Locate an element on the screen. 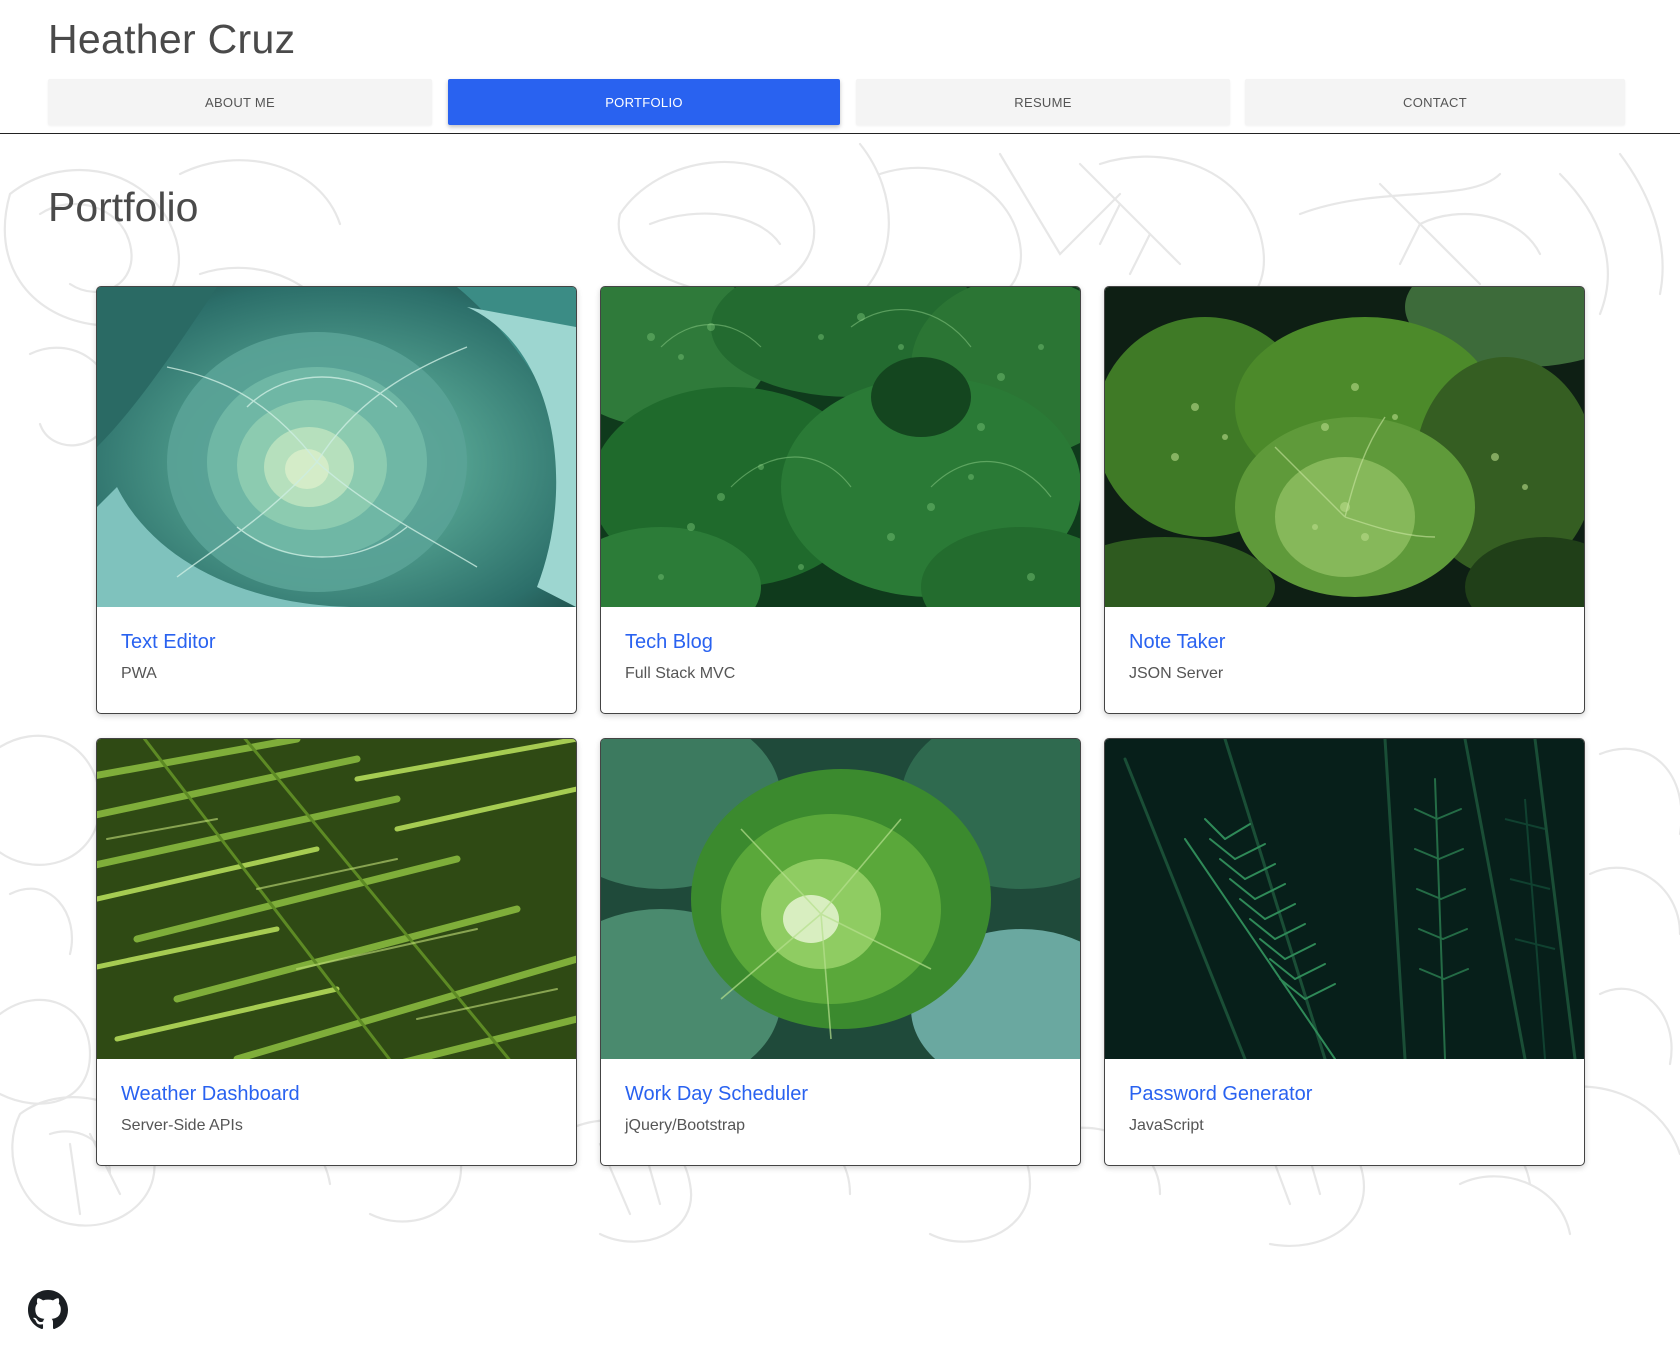 This screenshot has width=1680, height=1360. card-subtitle: JavaScript is located at coordinates (1166, 1125).